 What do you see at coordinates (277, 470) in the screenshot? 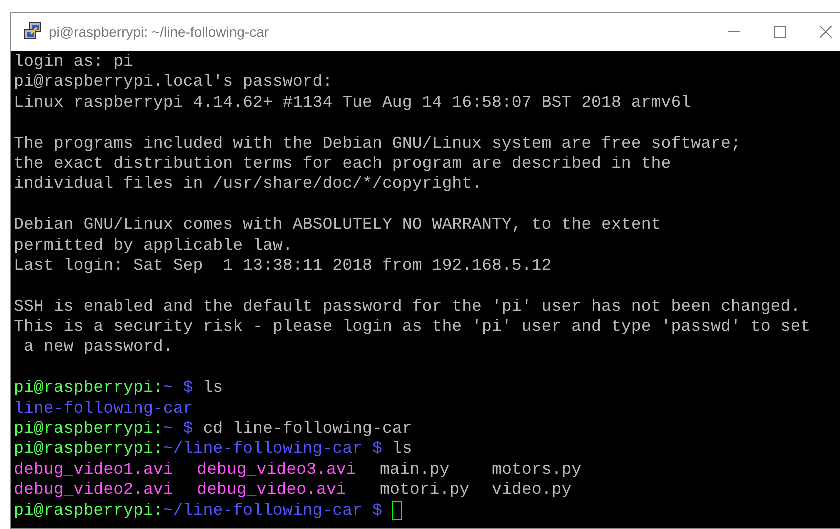
I see `file-name: debug_video3.avi` at bounding box center [277, 470].